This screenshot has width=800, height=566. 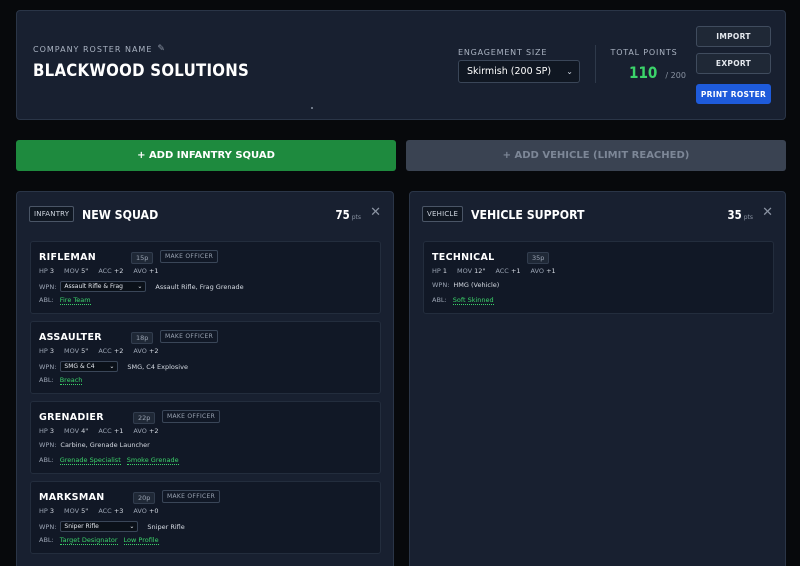 What do you see at coordinates (90, 460) in the screenshot?
I see `ability-link: Grenade Specialist` at bounding box center [90, 460].